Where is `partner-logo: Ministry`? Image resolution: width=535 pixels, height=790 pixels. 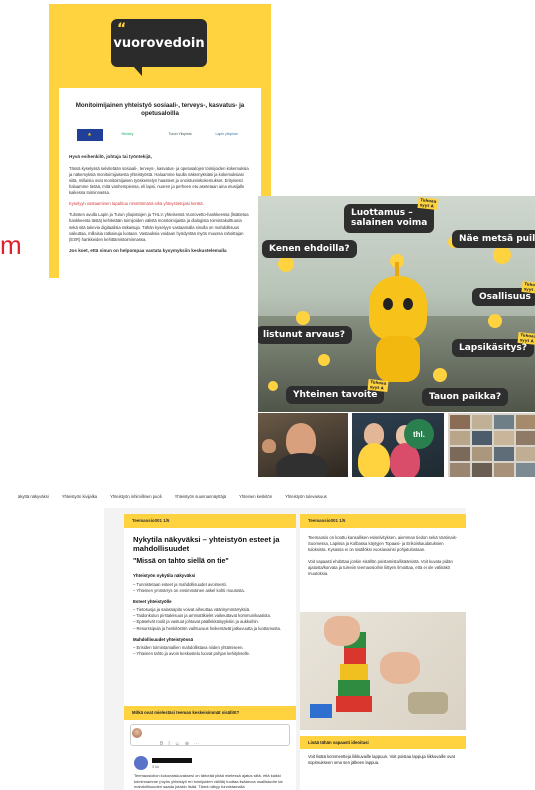
partner-logo: Ministry is located at coordinates (127, 134).